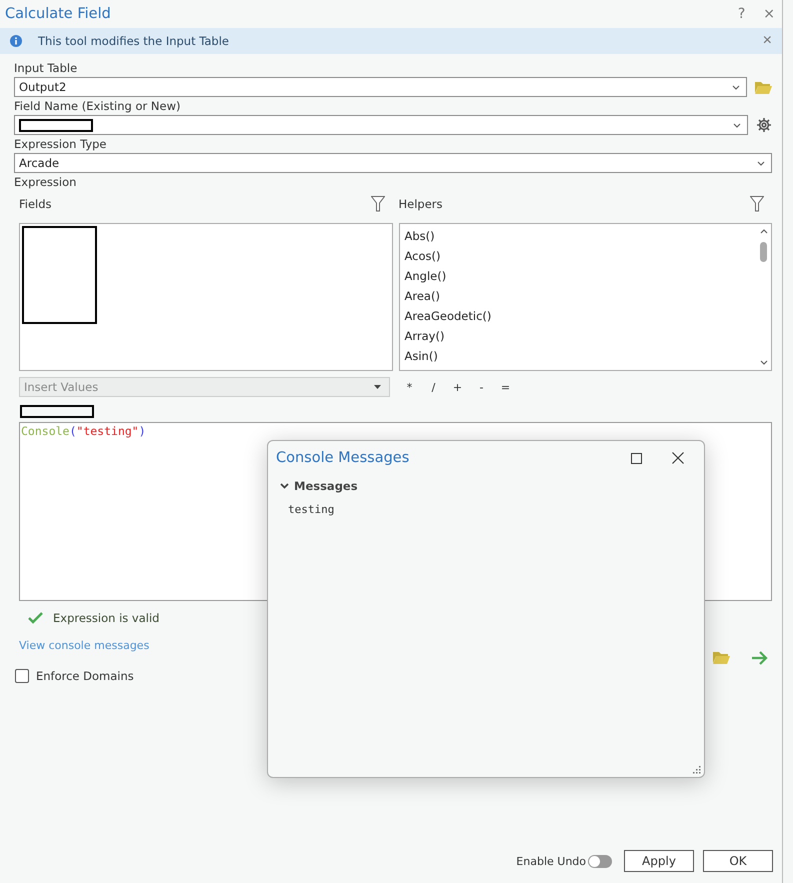 This screenshot has height=883, width=793. Describe the element at coordinates (600, 861) in the screenshot. I see `toggle-switch` at that location.